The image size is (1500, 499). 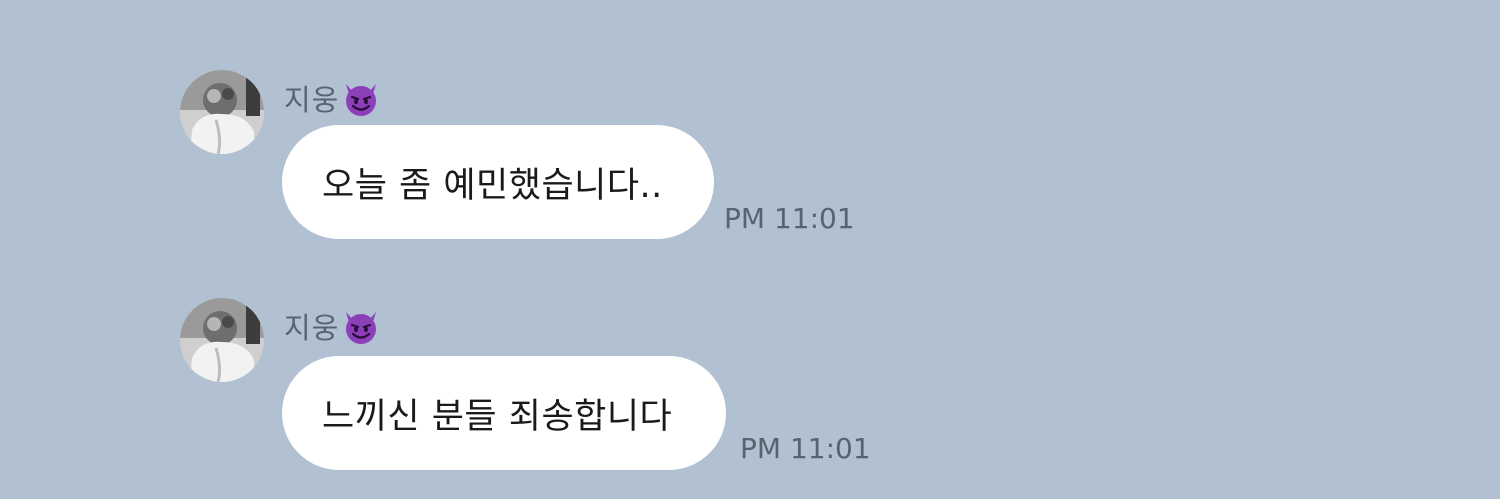 What do you see at coordinates (497, 416) in the screenshot?
I see `message-text: 느끼신 분들 죄송합니다` at bounding box center [497, 416].